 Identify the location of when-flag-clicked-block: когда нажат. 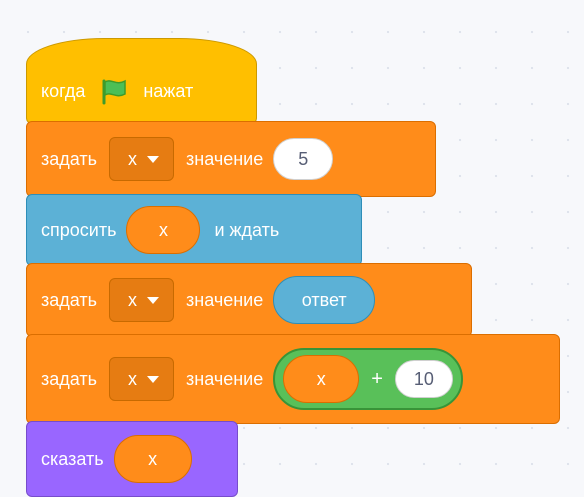
(141, 81).